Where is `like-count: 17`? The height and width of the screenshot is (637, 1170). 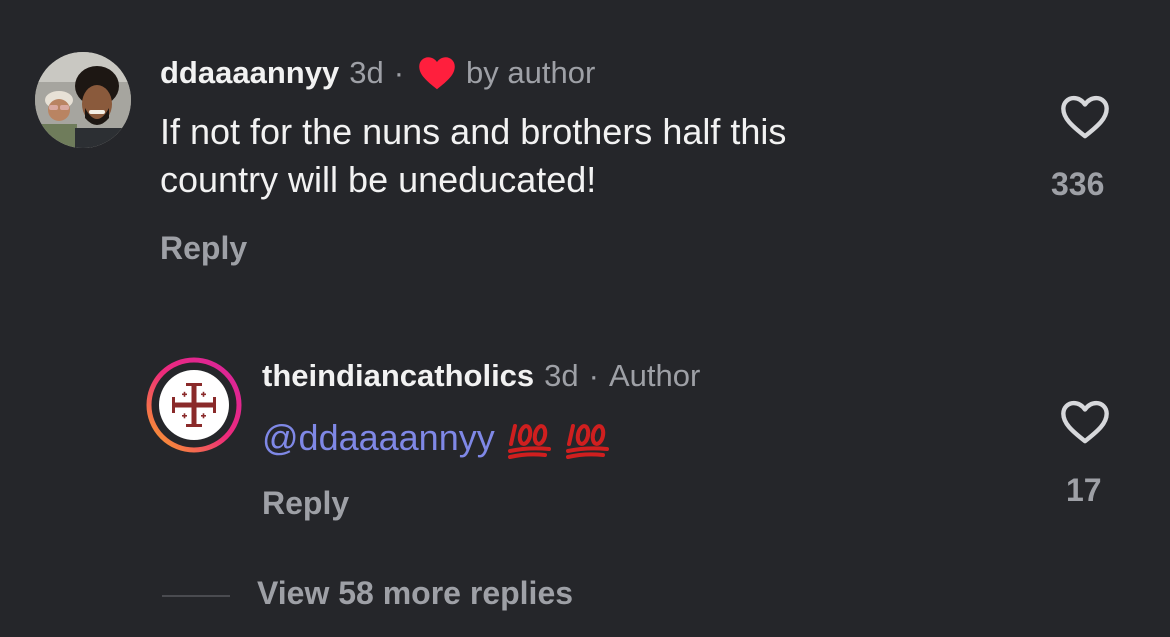
like-count: 17 is located at coordinates (1084, 490).